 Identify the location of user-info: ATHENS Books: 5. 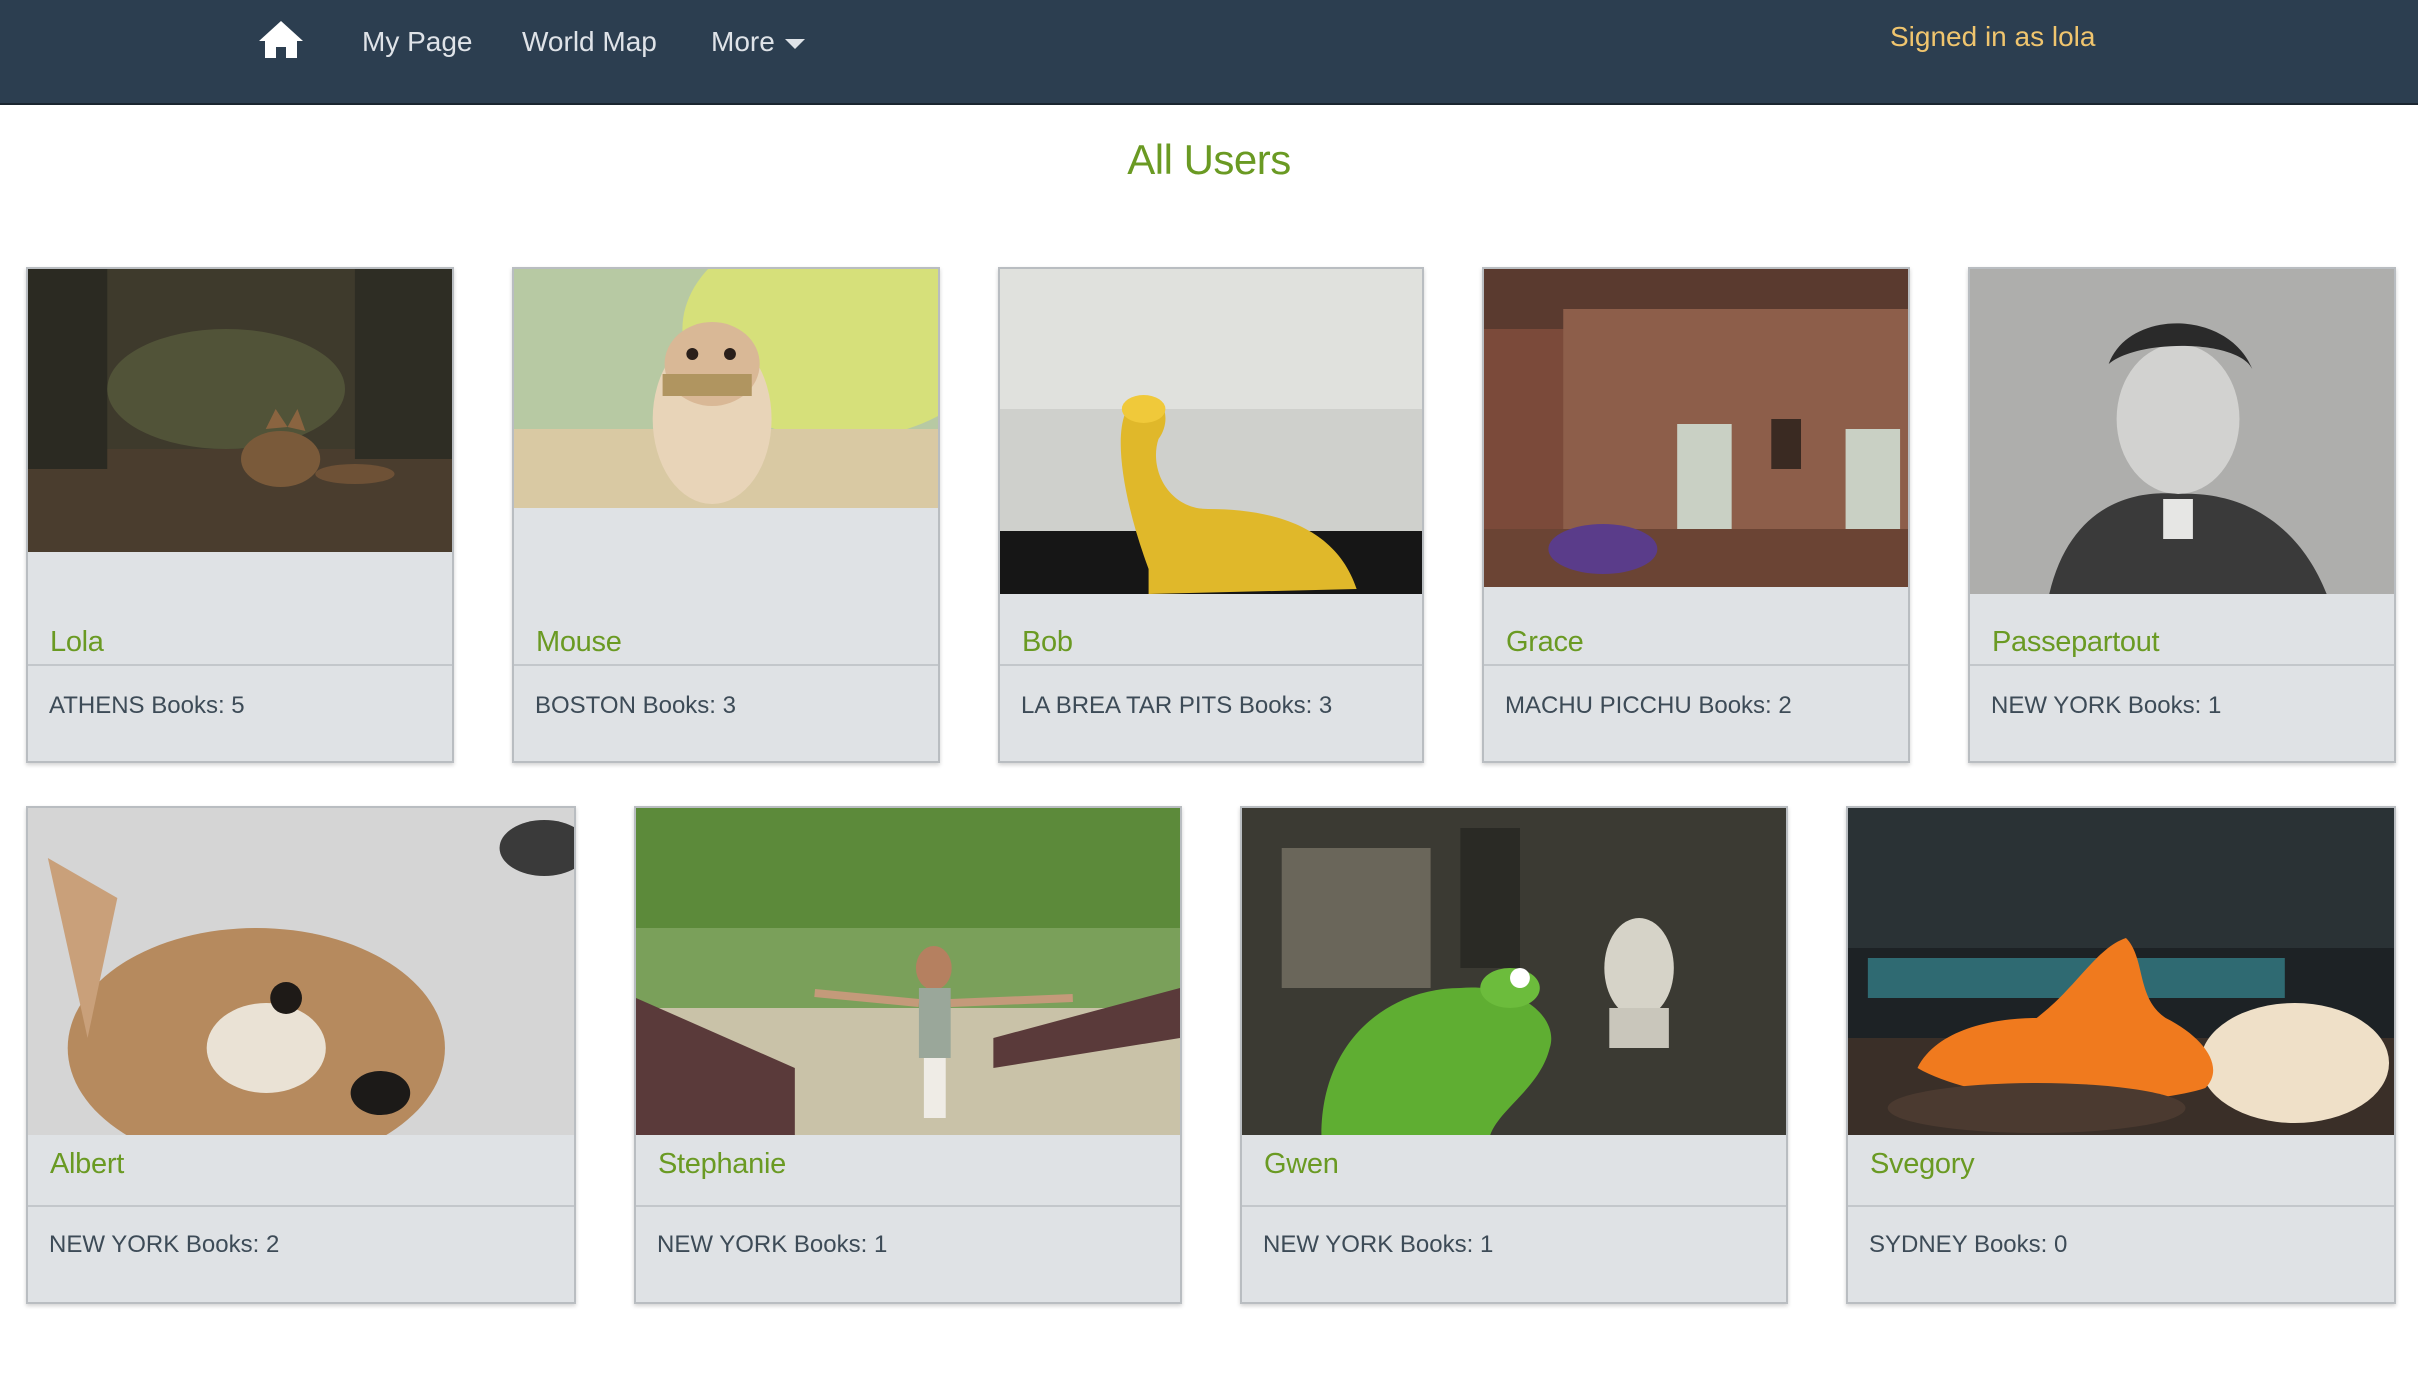
(147, 706).